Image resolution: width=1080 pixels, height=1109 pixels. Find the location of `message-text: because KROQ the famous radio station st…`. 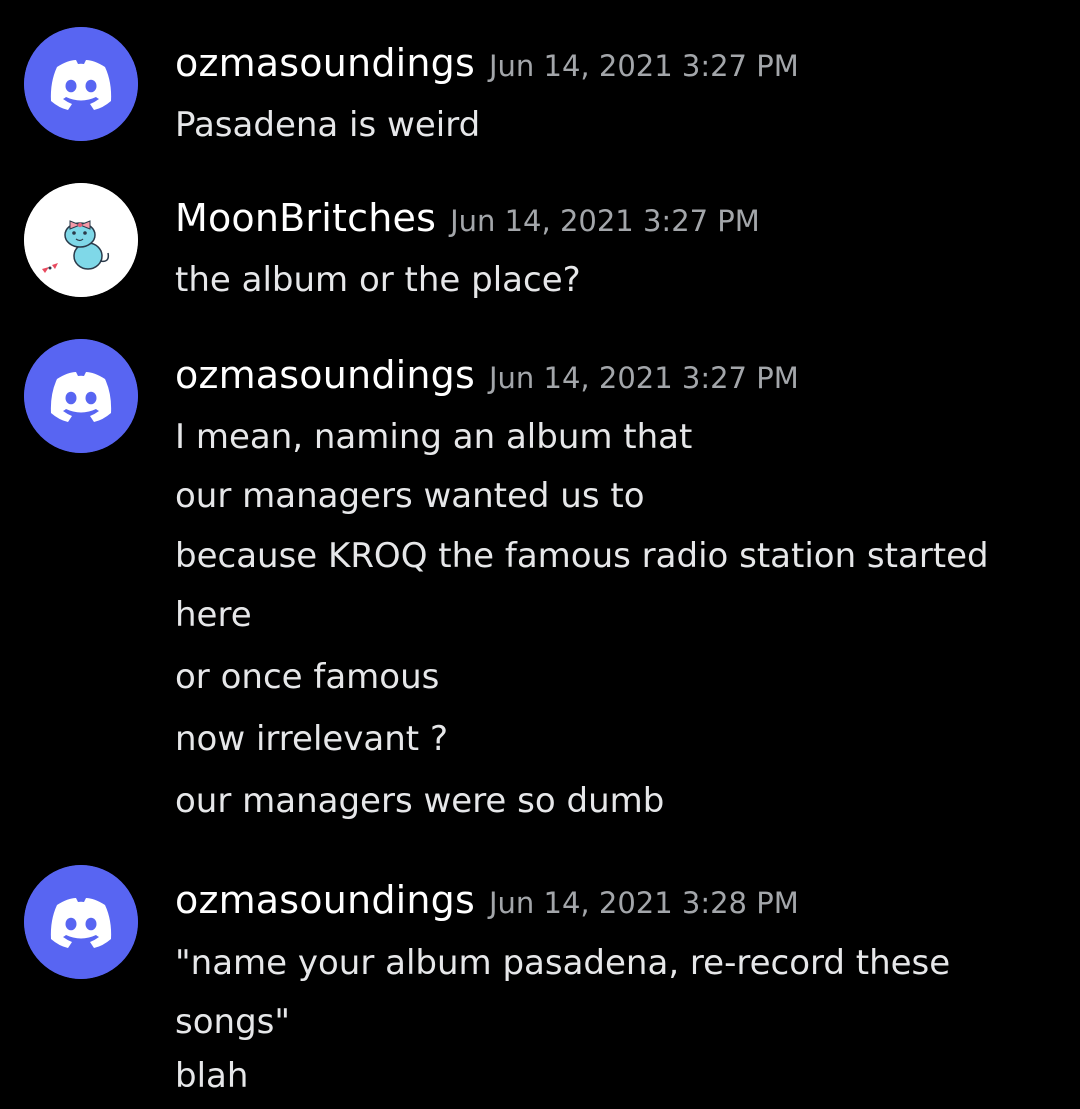

message-text: because KROQ the famous radio station st… is located at coordinates (582, 556).